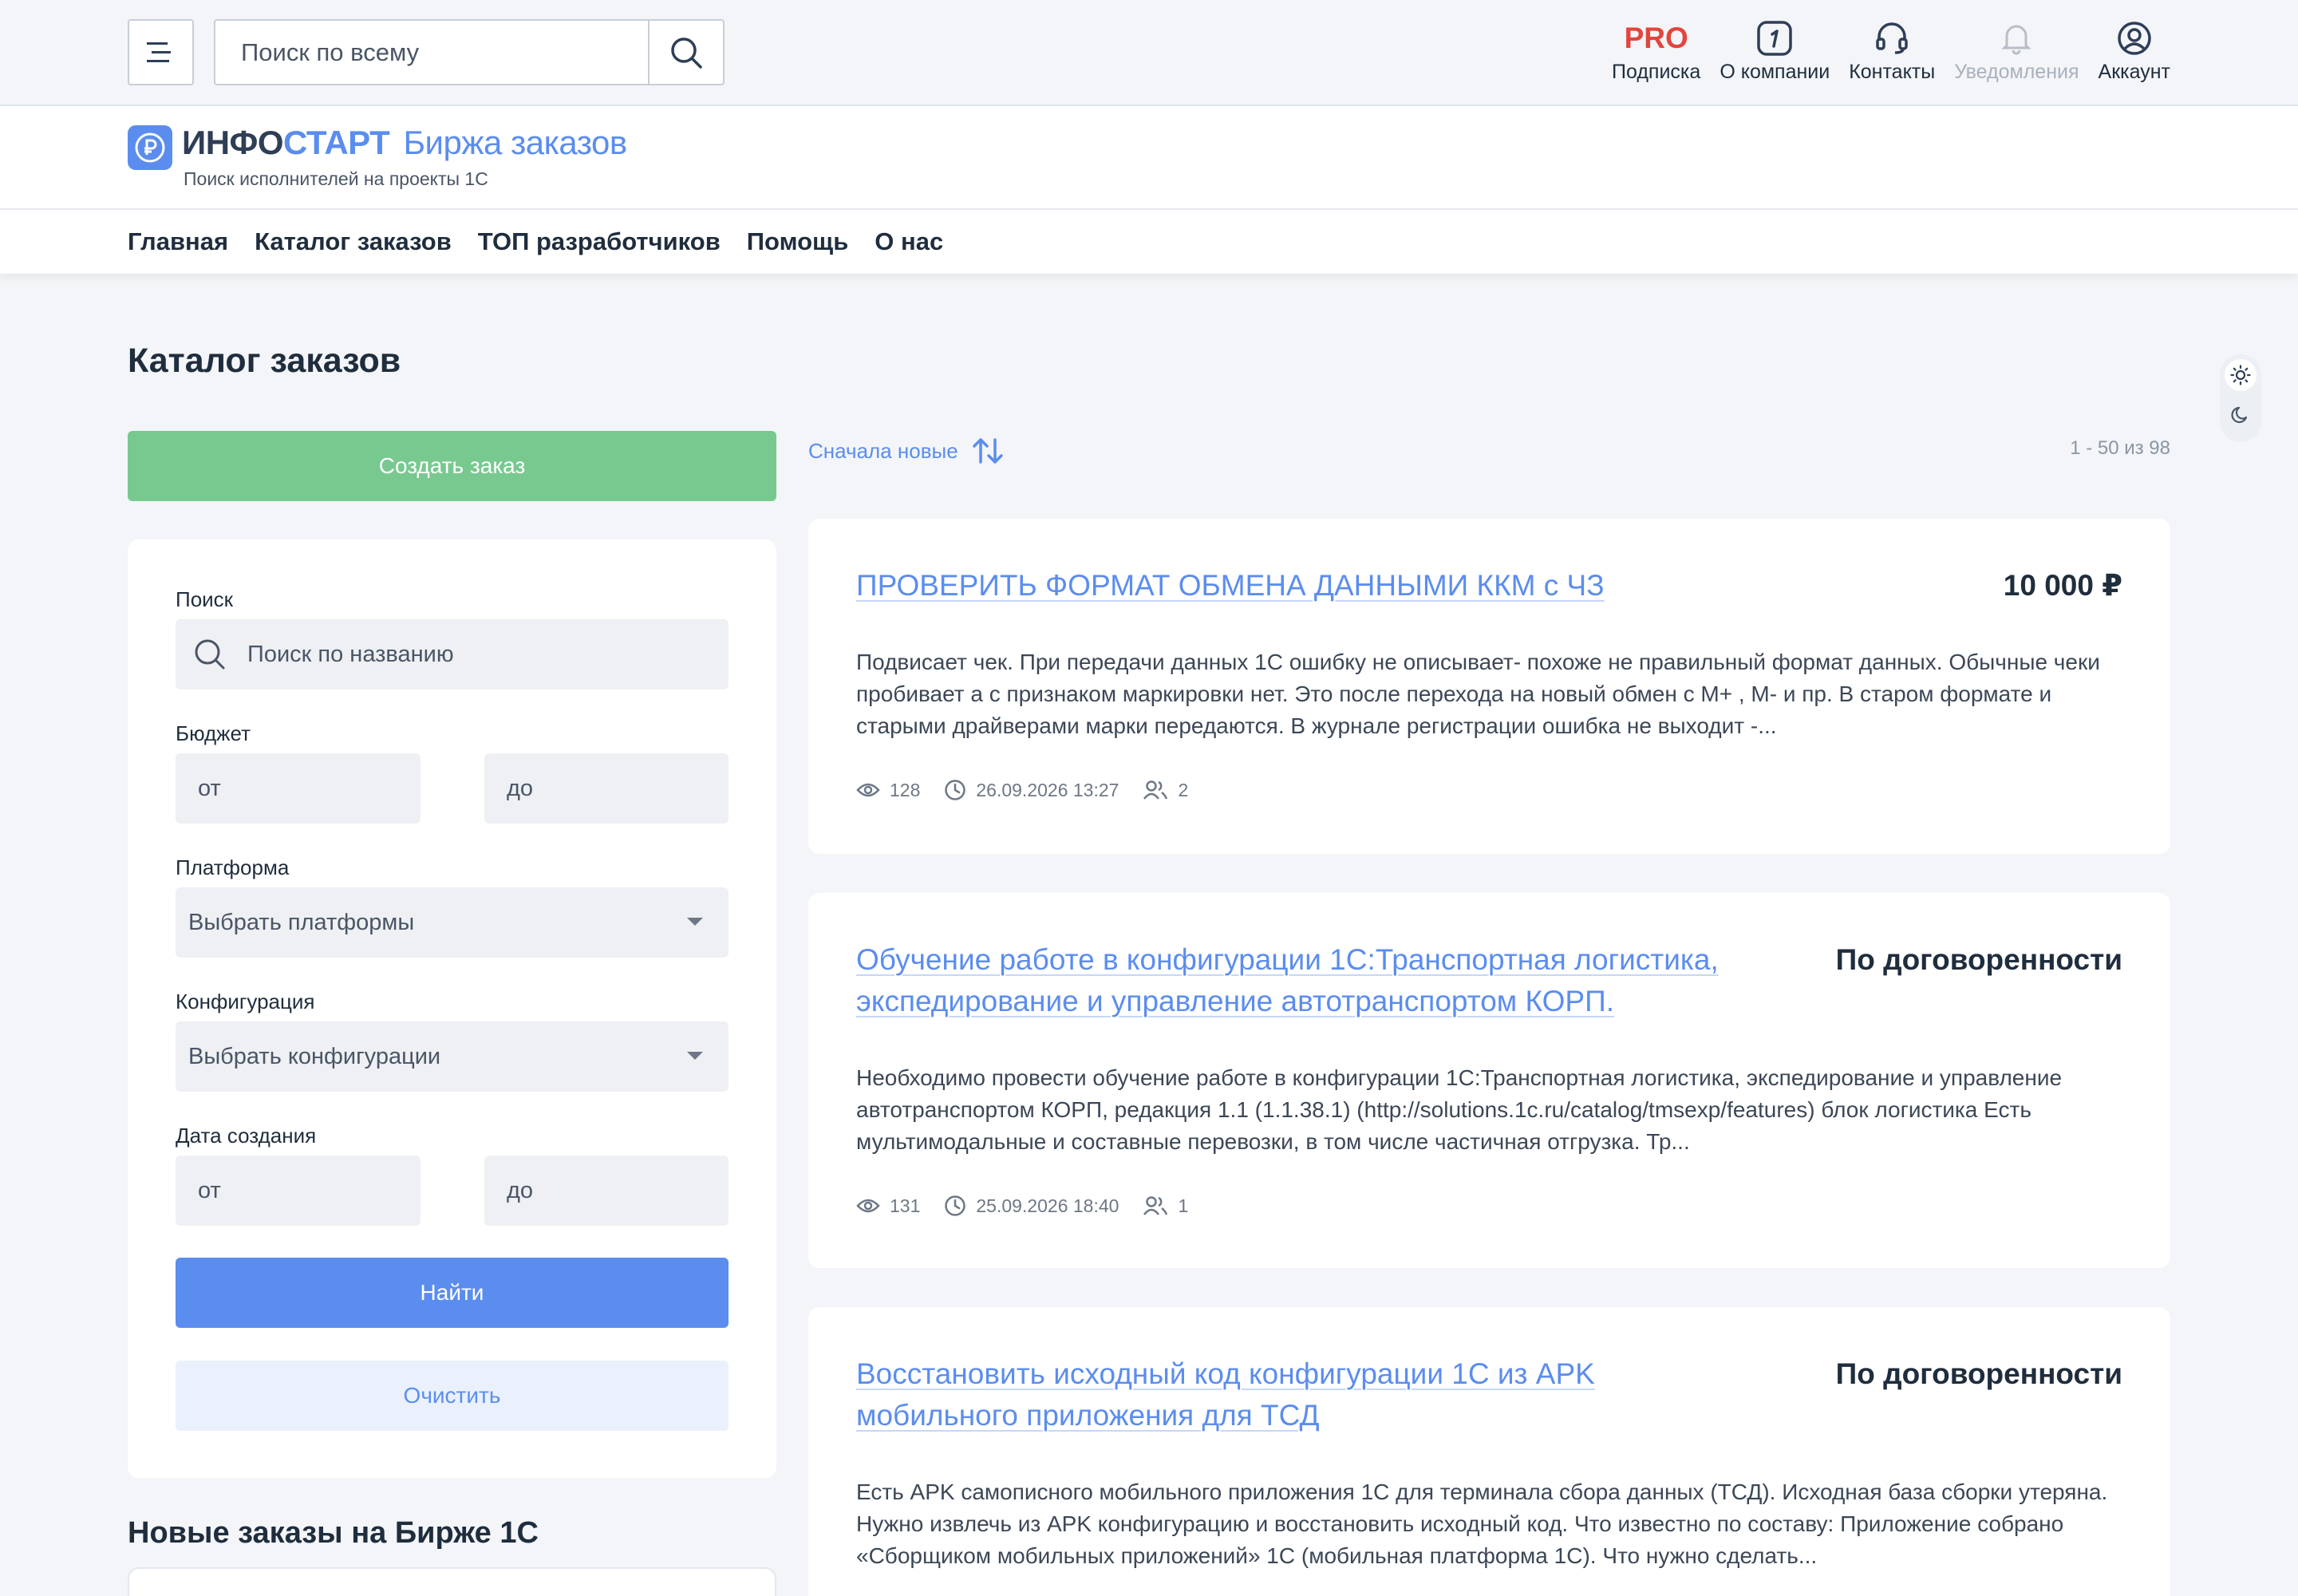 The width and height of the screenshot is (2298, 1596). Describe the element at coordinates (452, 1581) in the screenshot. I see `new-orders-card` at that location.